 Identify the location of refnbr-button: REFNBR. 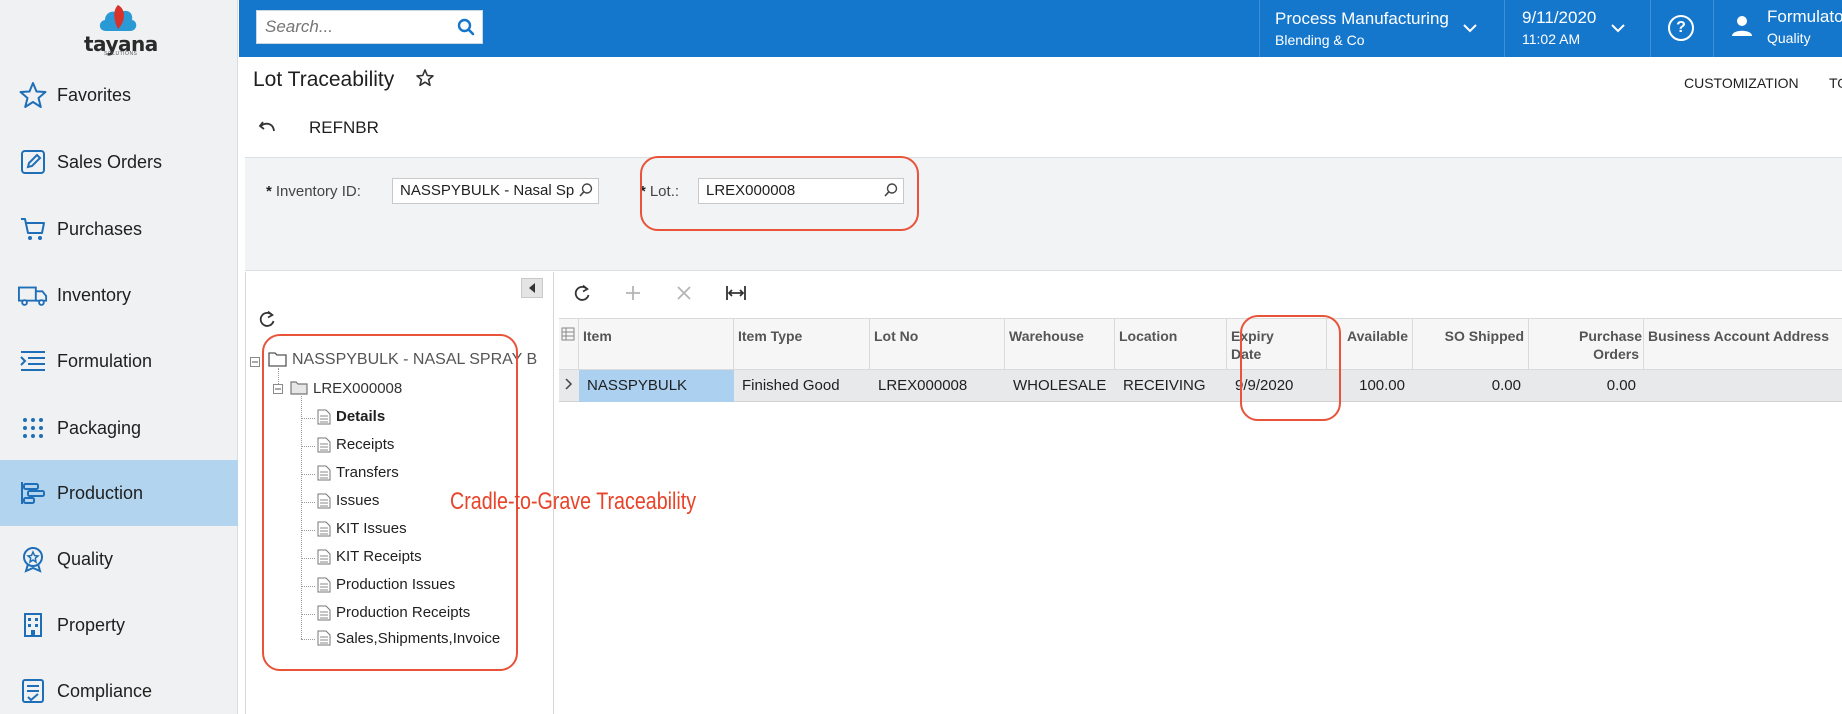
(344, 128).